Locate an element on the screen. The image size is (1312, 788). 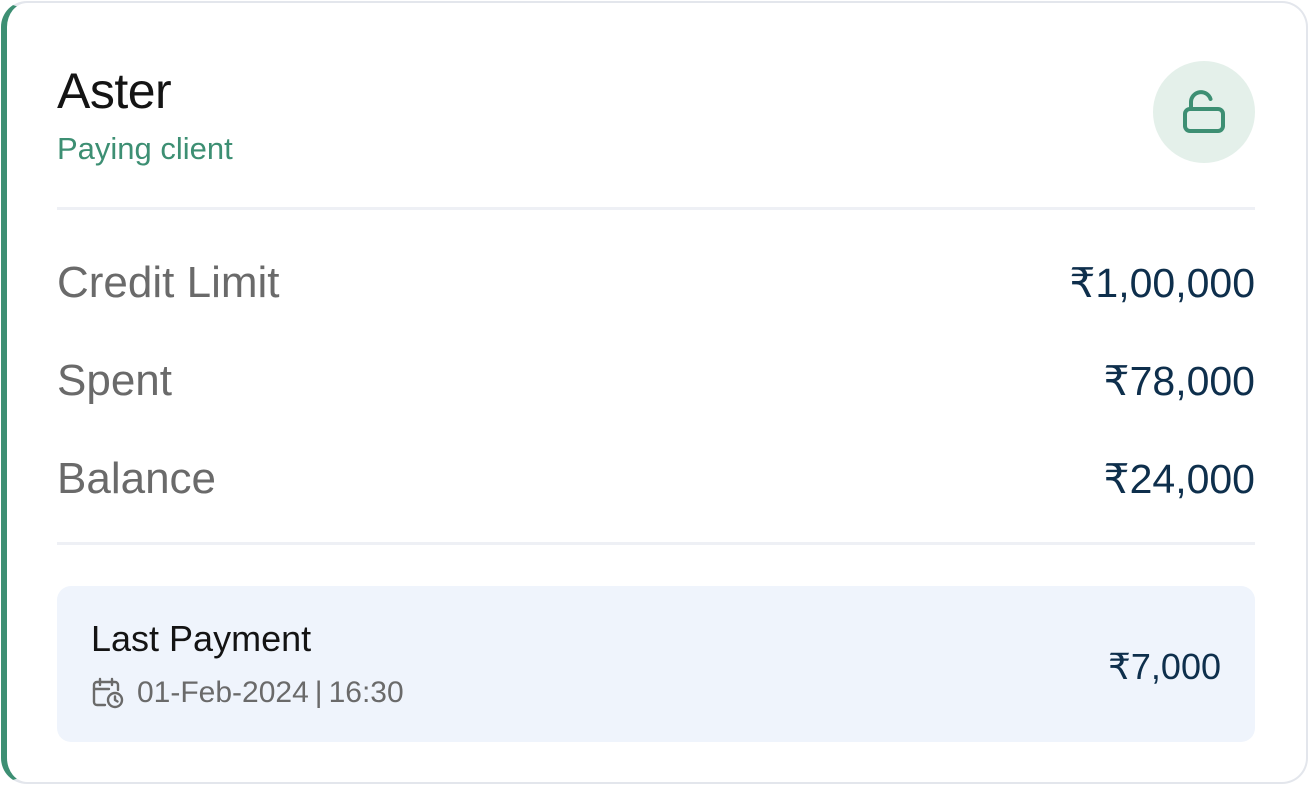
client-status: Paying client is located at coordinates (145, 148).